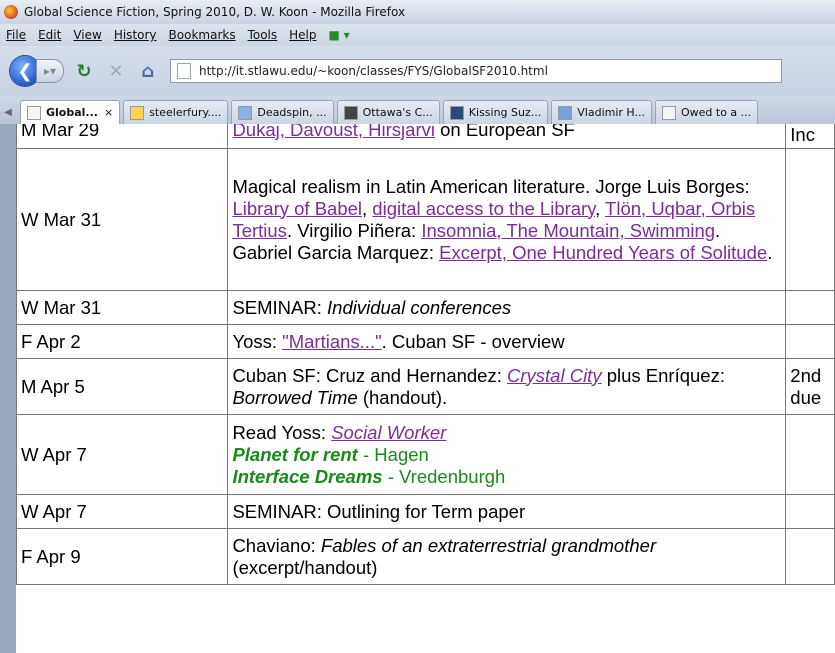 The width and height of the screenshot is (835, 653). I want to click on reload-icon: ↻, so click(84, 71).